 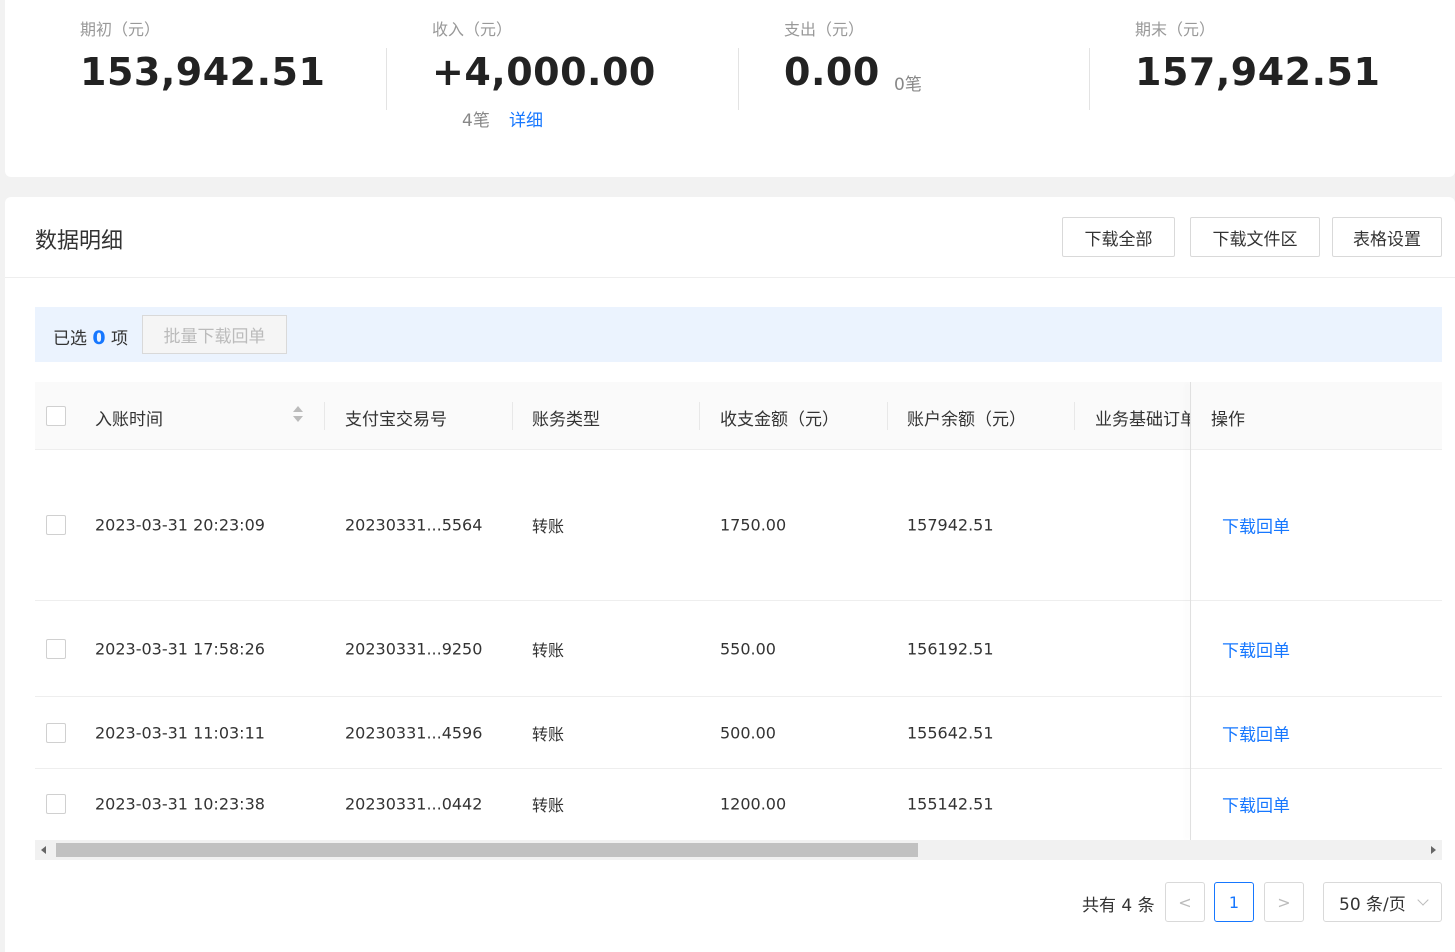 What do you see at coordinates (779, 420) in the screenshot?
I see `col-header-amount: 收支金额（元）` at bounding box center [779, 420].